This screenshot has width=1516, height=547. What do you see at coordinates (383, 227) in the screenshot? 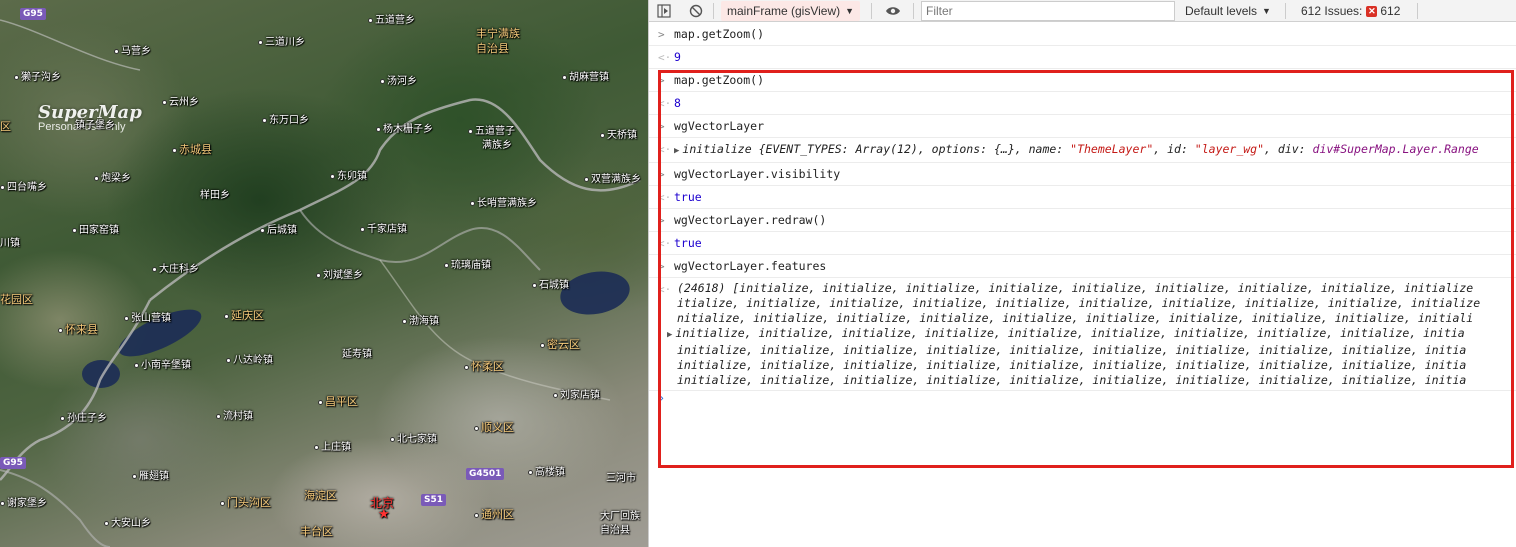
I see `map-label: 千家店镇` at bounding box center [383, 227].